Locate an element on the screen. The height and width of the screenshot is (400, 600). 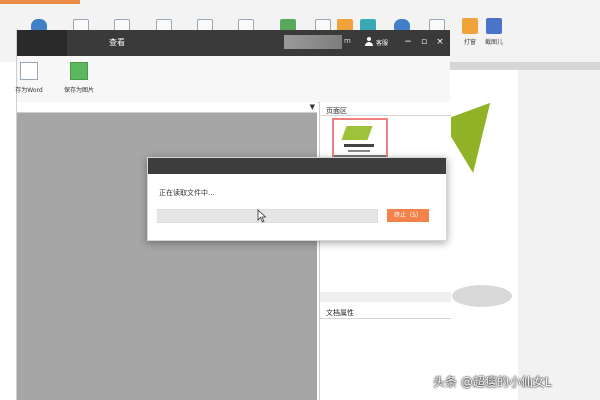
thumbnail-leaf-graphic is located at coordinates (357, 133).